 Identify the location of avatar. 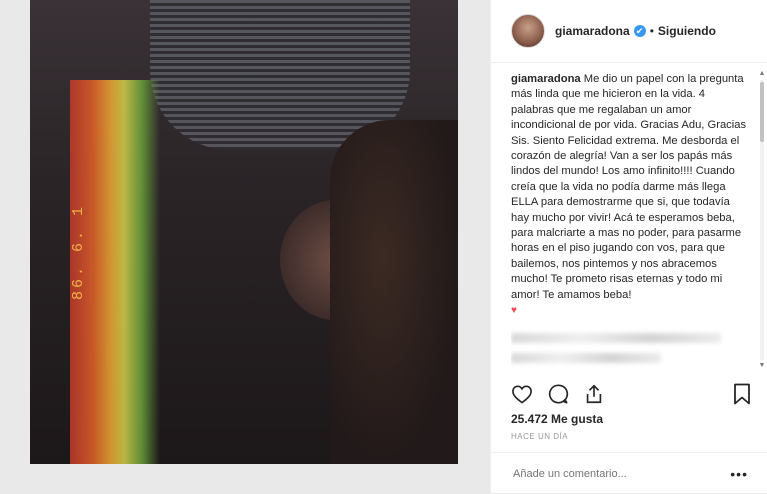
(528, 31).